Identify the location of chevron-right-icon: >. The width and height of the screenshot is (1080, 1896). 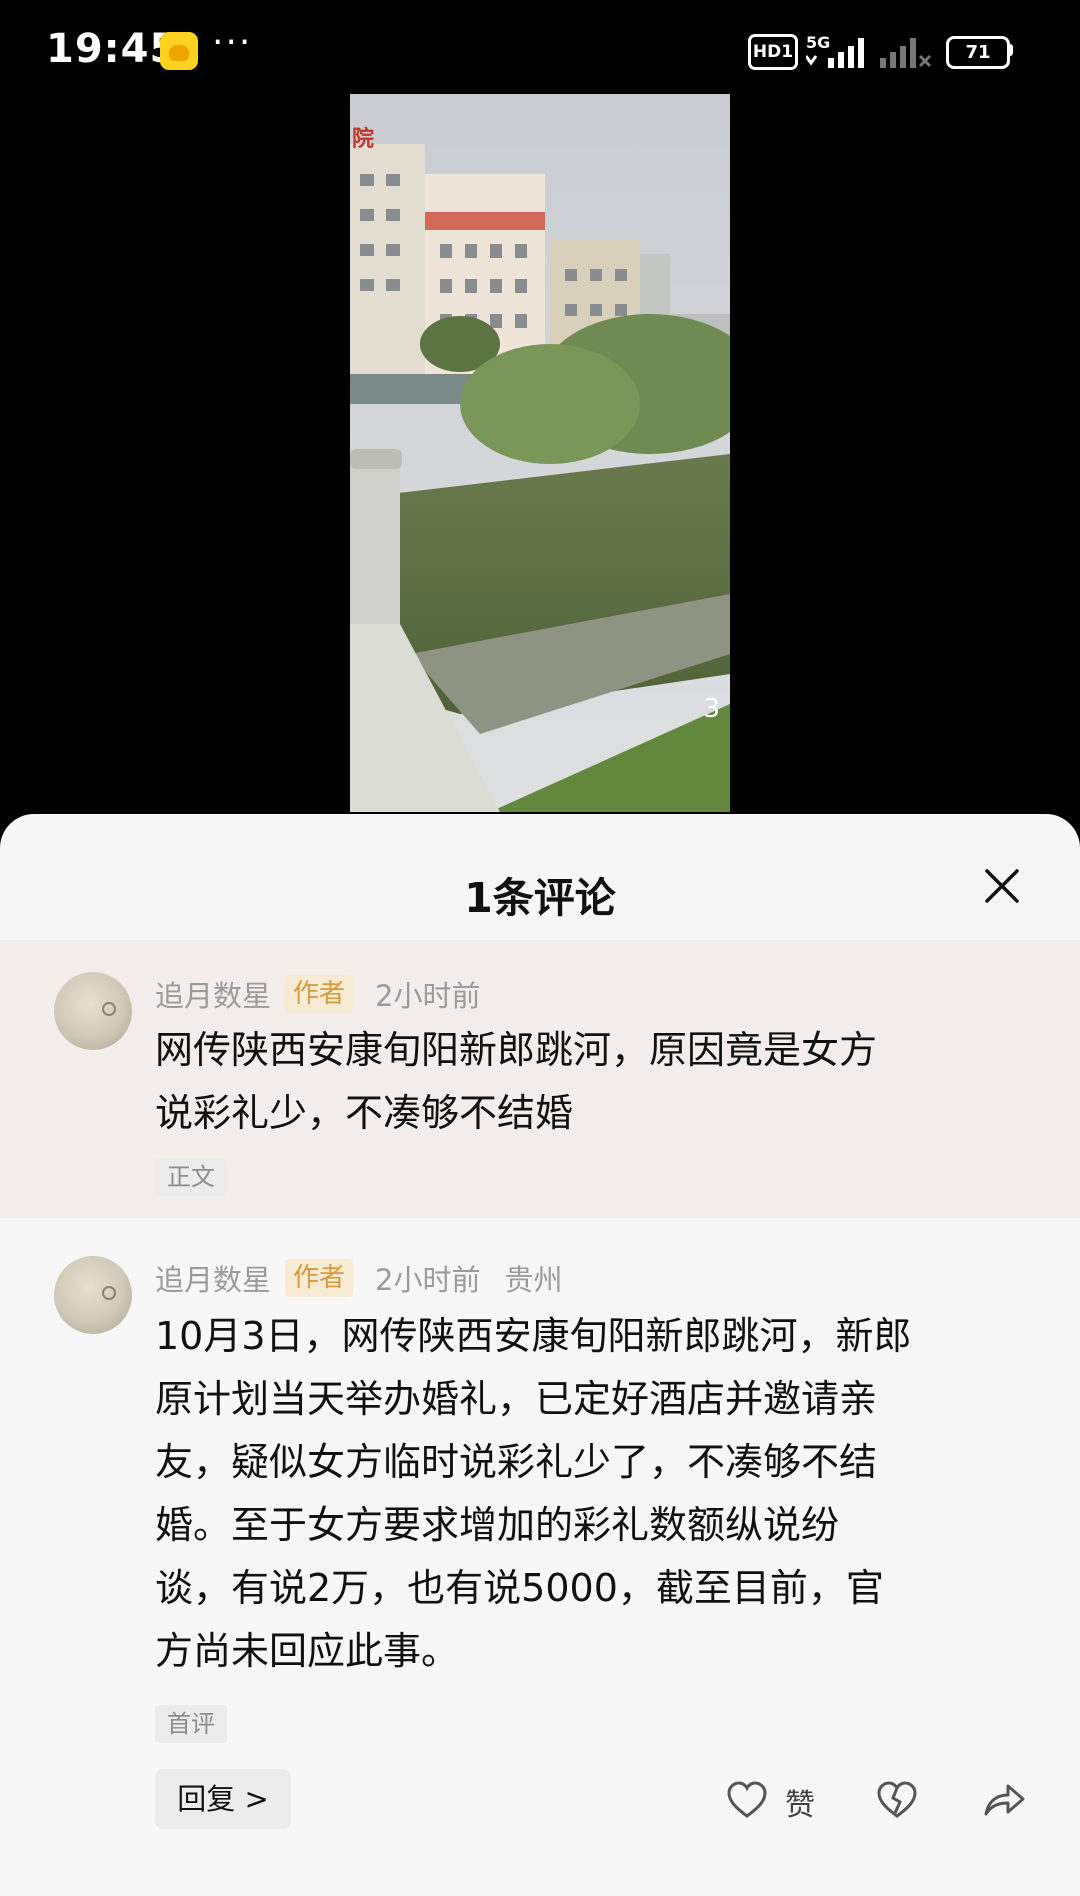
(256, 1799).